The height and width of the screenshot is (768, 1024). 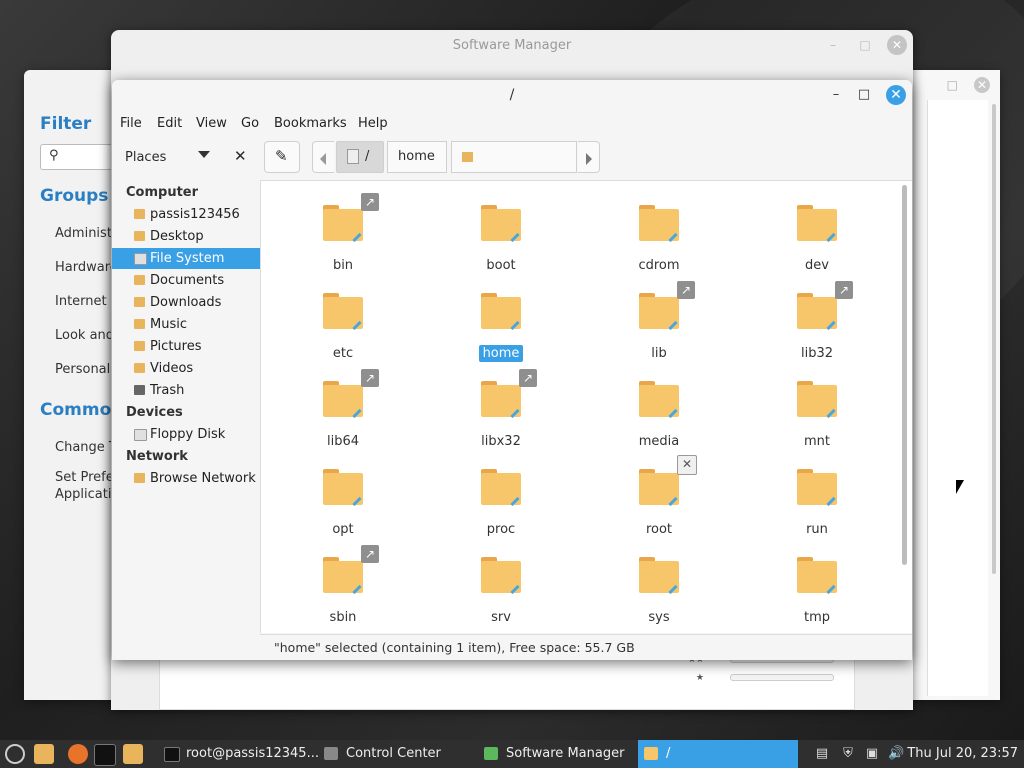 What do you see at coordinates (86, 267) in the screenshot?
I see `group-item-hardware: Hardware` at bounding box center [86, 267].